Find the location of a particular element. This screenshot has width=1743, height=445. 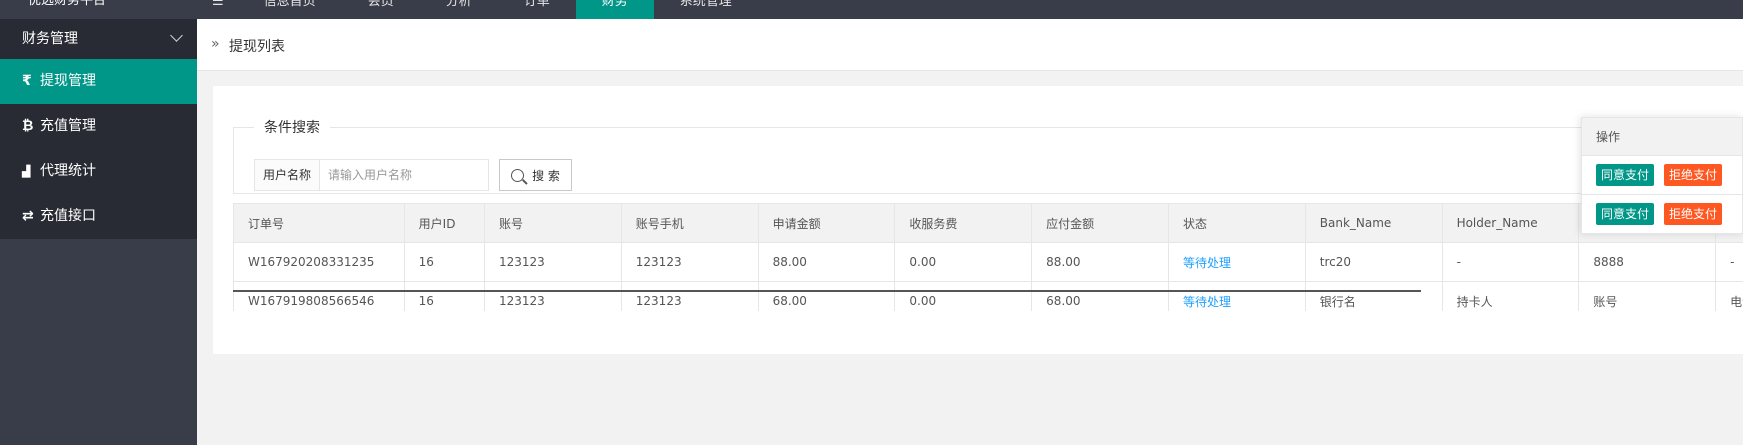

sidebar-item-label: 充值管理 is located at coordinates (68, 126).